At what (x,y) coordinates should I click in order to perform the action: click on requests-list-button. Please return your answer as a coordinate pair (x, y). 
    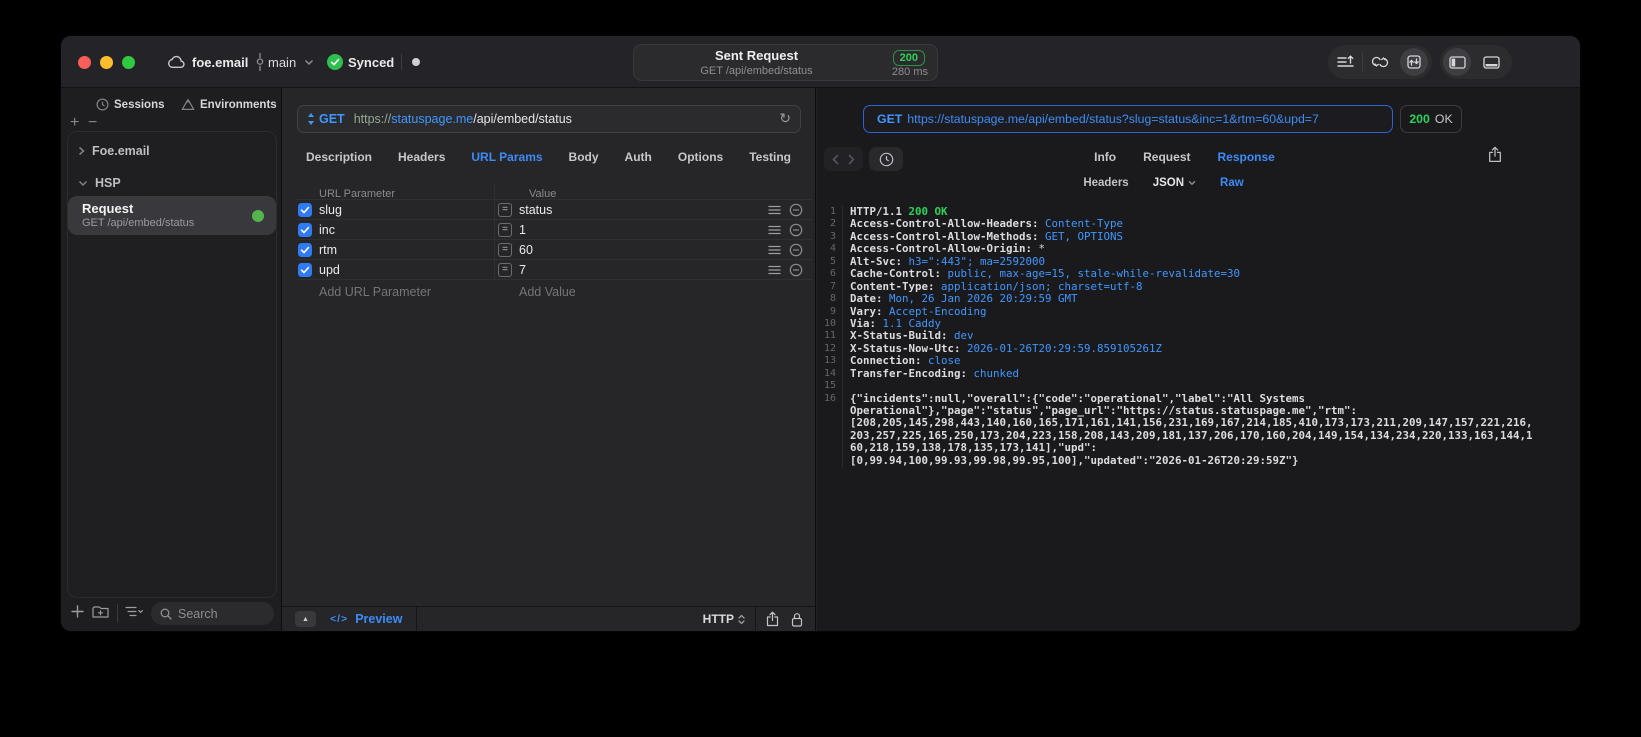
    Looking at the image, I should click on (1345, 62).